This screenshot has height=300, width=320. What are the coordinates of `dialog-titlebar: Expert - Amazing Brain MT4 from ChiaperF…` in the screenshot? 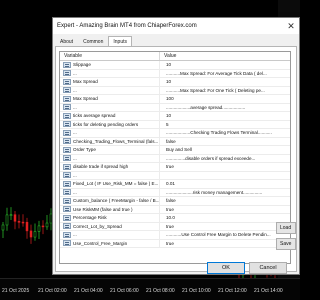 It's located at (176, 26).